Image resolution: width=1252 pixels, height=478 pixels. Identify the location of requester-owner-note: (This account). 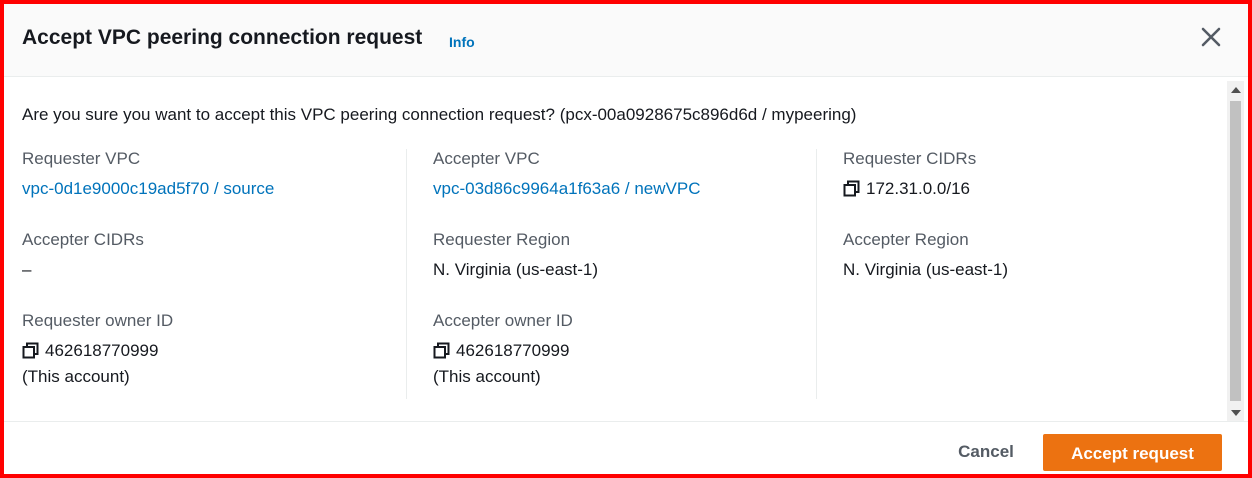
(76, 376).